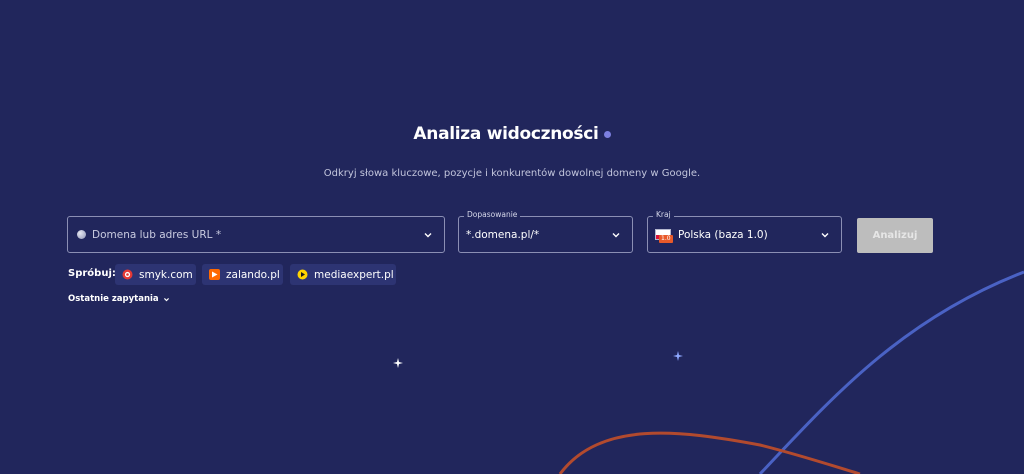 The image size is (1024, 474). What do you see at coordinates (214, 274) in the screenshot?
I see `zalando-logo-icon` at bounding box center [214, 274].